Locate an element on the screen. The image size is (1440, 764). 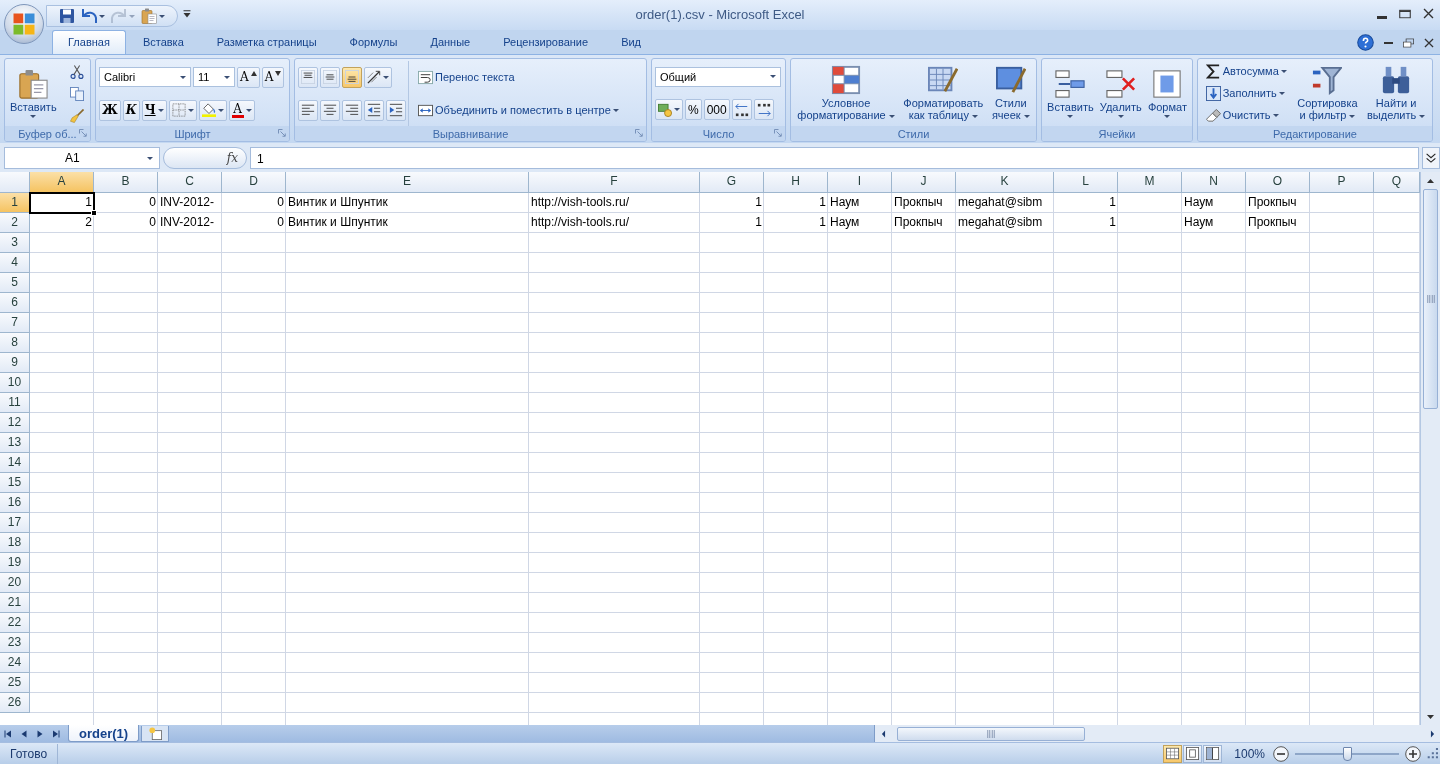
ribbon-button: Сортировка и фильтр is located at coordinates (1327, 93).